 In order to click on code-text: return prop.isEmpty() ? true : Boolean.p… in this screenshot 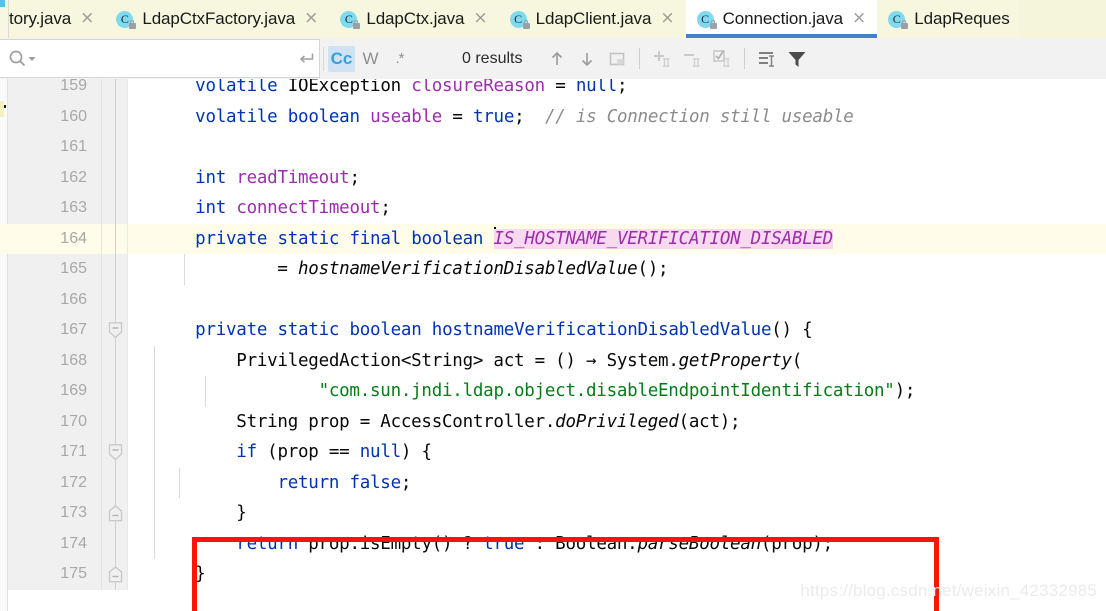, I will do `click(617, 543)`.